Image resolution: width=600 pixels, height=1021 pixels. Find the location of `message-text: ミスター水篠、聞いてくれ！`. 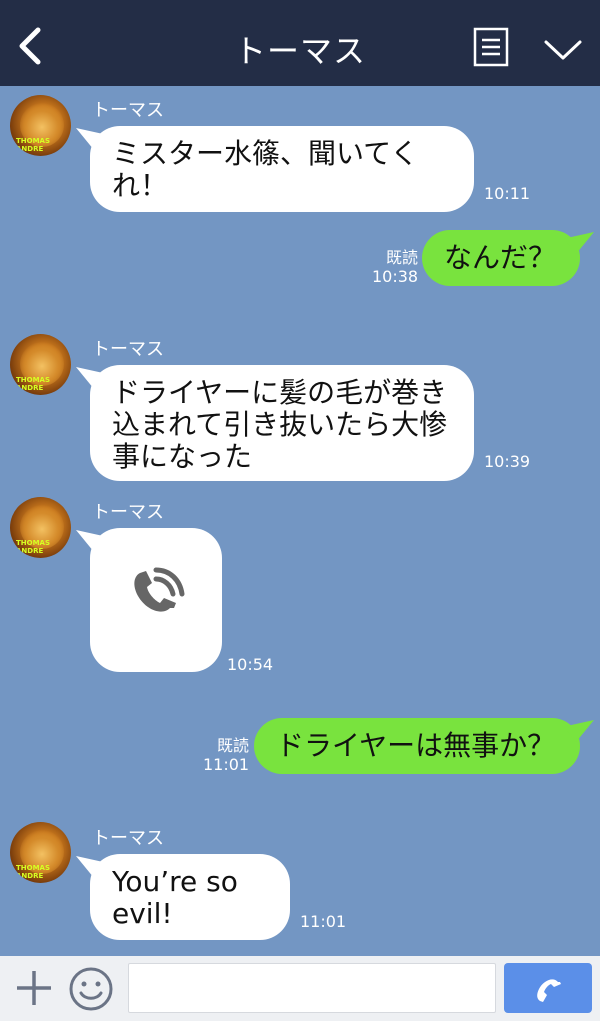

message-text: ミスター水篠、聞いてくれ！ is located at coordinates (265, 169).